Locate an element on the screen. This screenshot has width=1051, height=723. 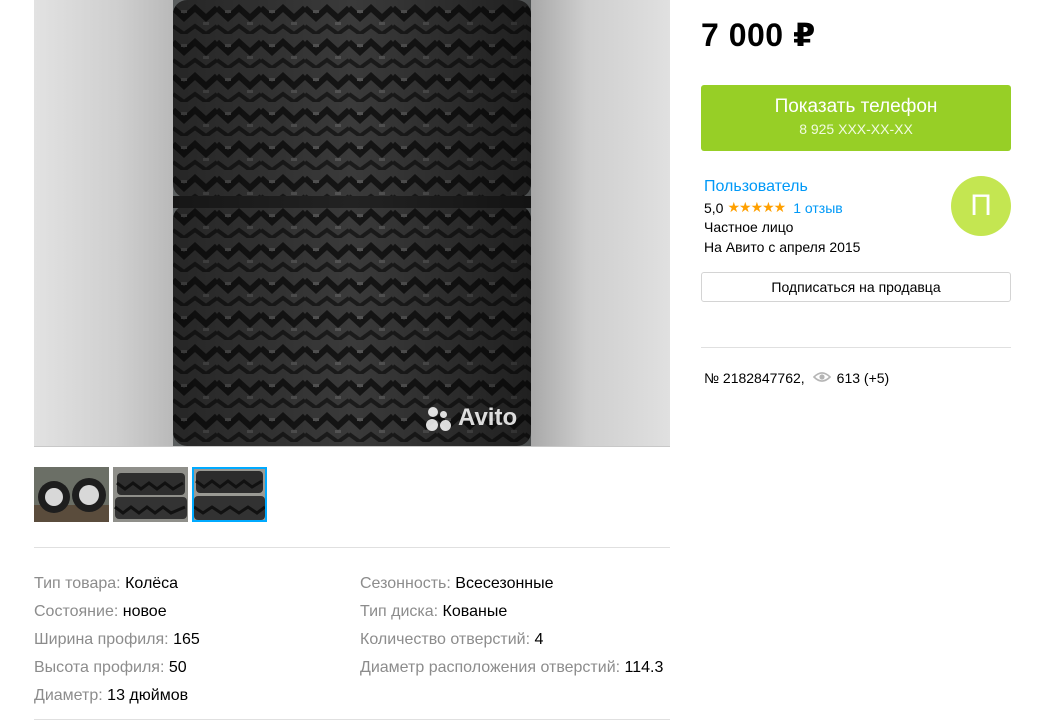
item-meta: № 2182847762, 613 (+5) is located at coordinates (796, 378).